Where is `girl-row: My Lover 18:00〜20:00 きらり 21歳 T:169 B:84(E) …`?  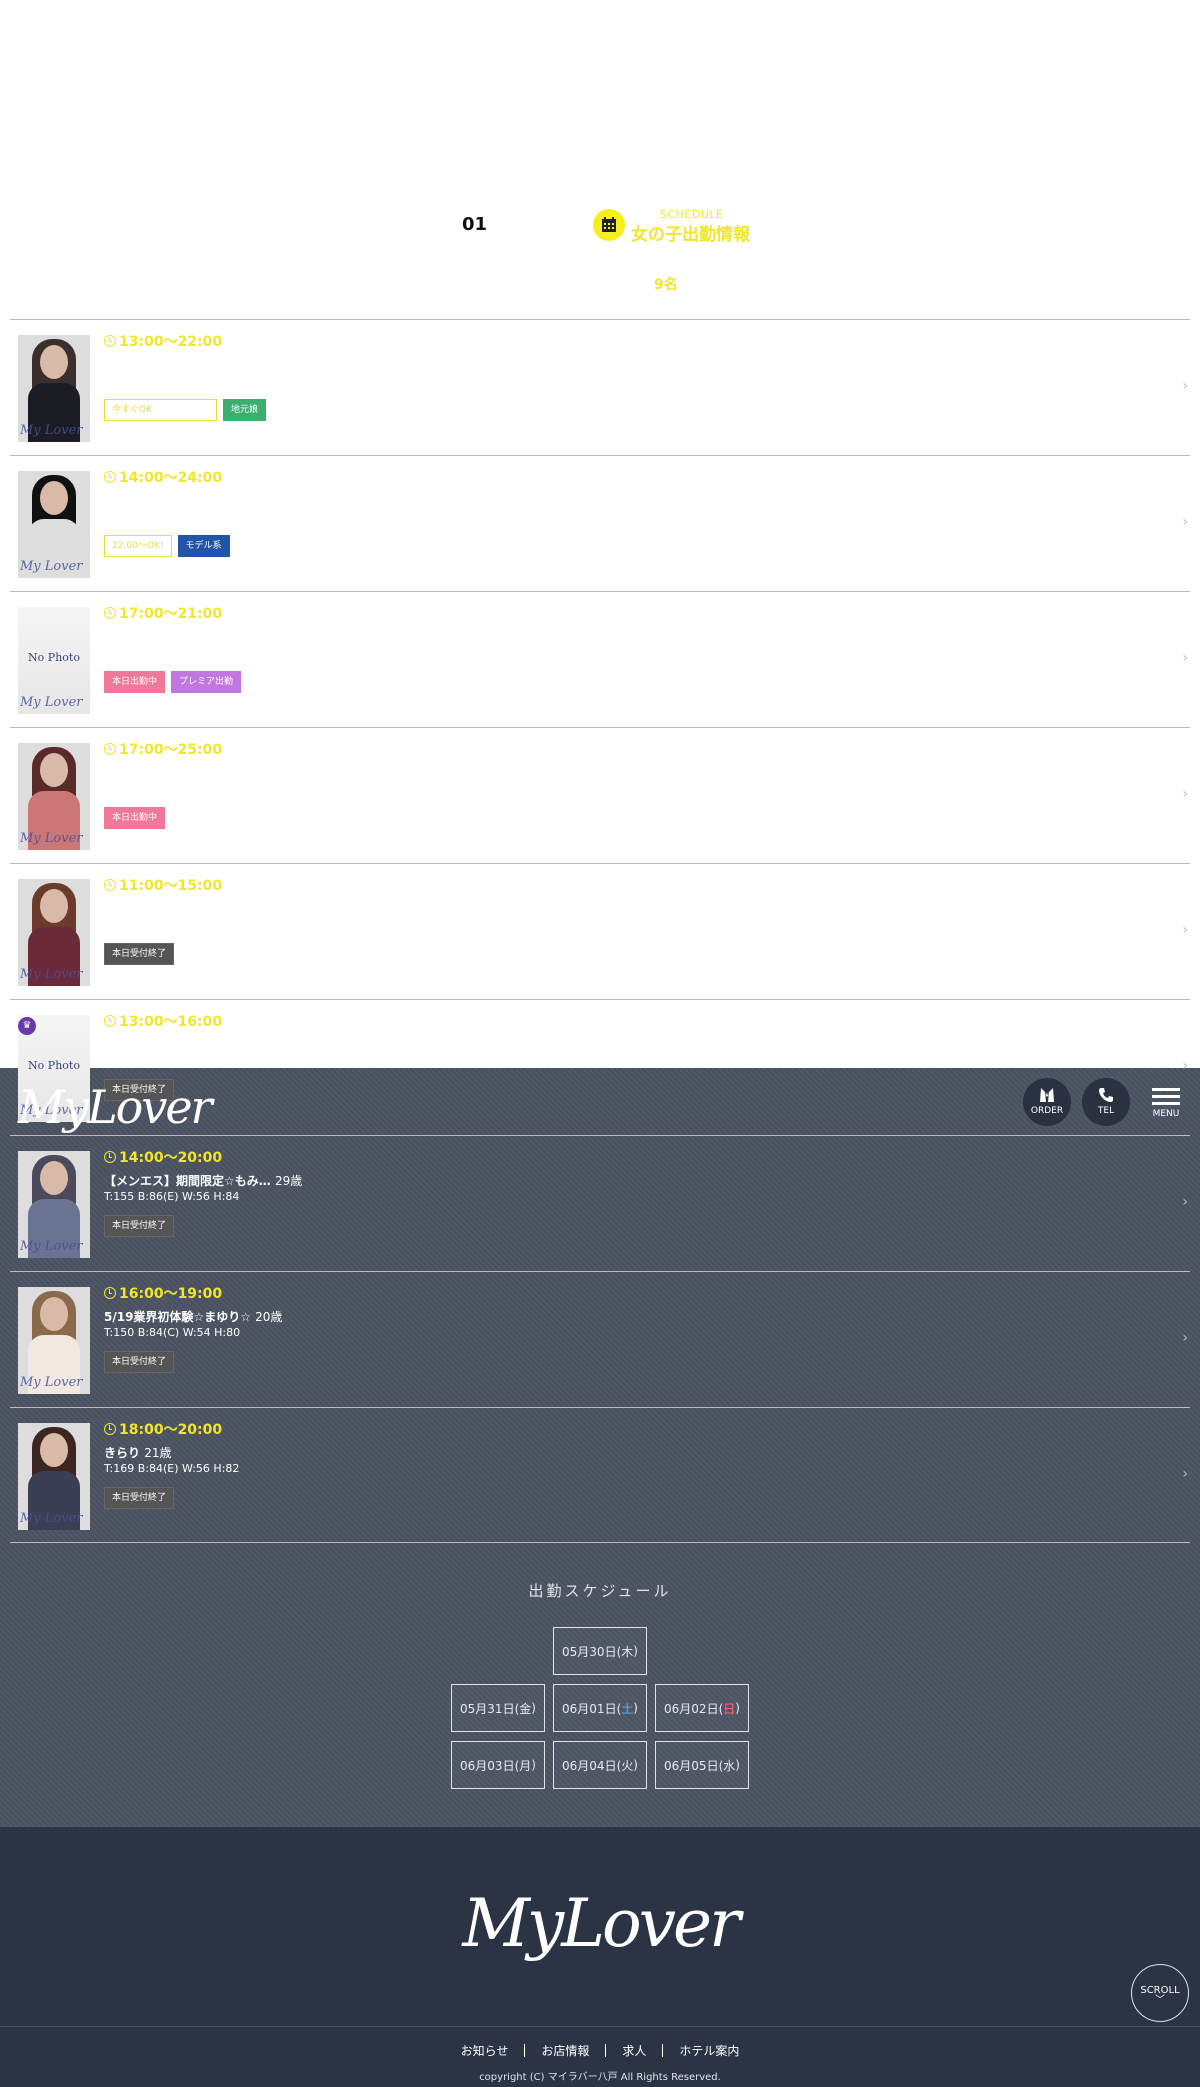 girl-row: My Lover 18:00〜20:00 きらり 21歳 T:169 B:84(E) … is located at coordinates (600, 1475).